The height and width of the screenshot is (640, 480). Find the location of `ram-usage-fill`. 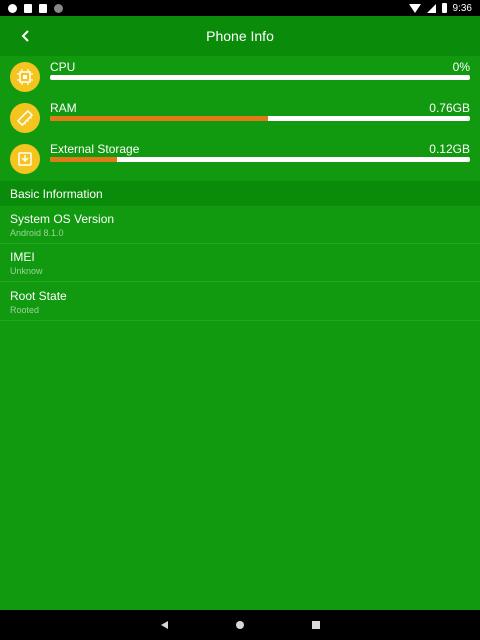

ram-usage-fill is located at coordinates (159, 118).